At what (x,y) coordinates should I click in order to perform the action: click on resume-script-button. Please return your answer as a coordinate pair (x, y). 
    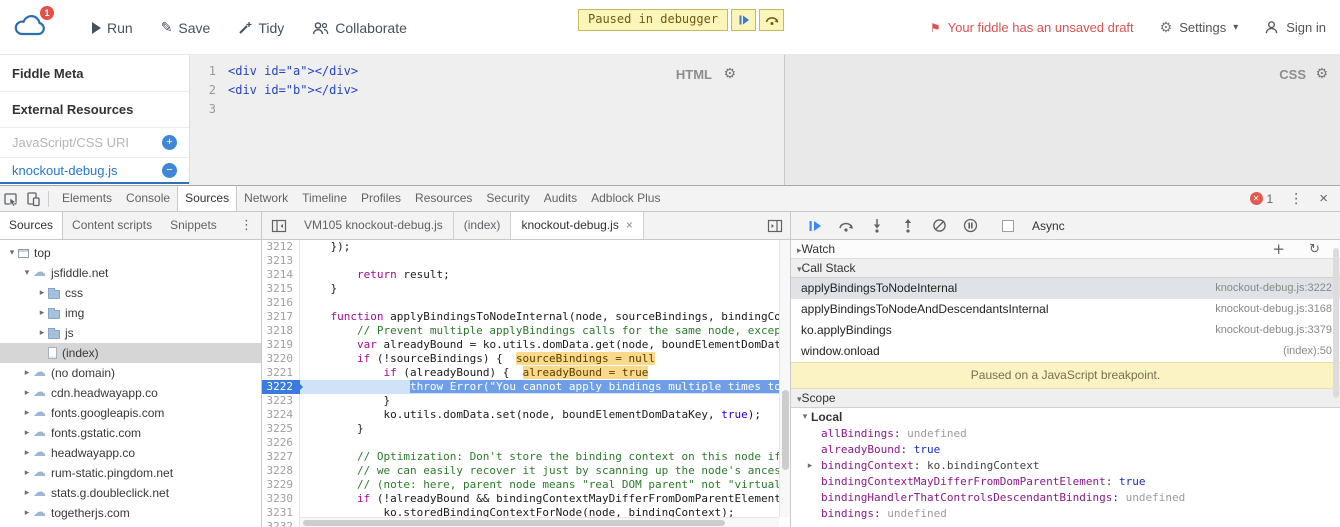
    Looking at the image, I should click on (815, 226).